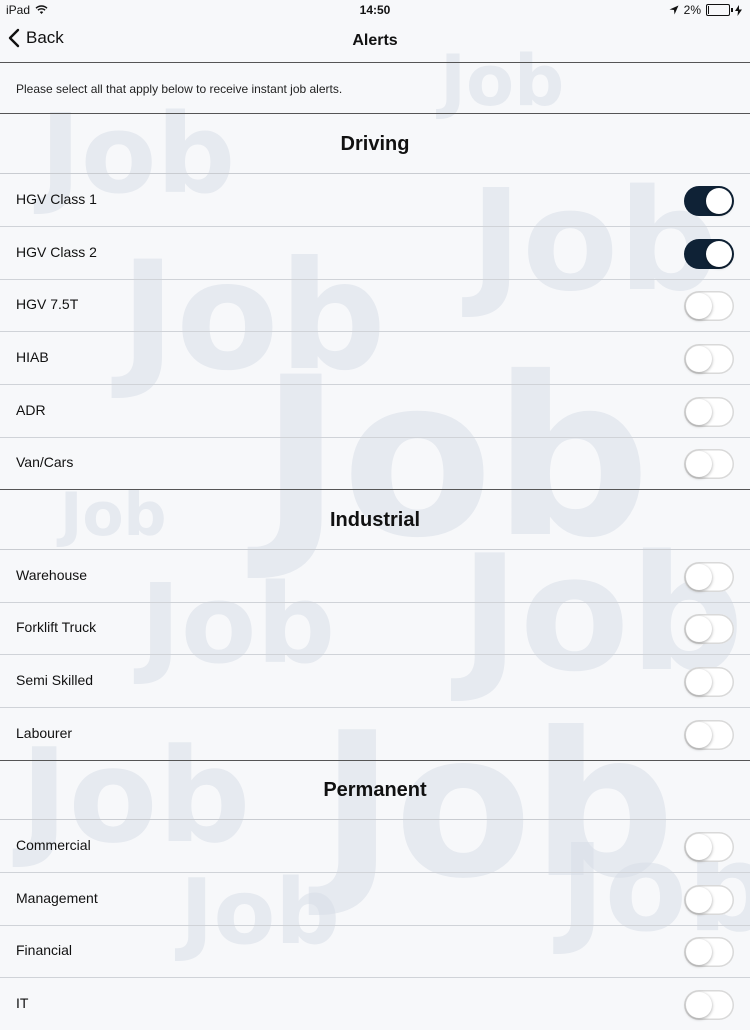 This screenshot has width=750, height=1030. Describe the element at coordinates (47, 304) in the screenshot. I see `alert-label: HGV 7.5T` at that location.